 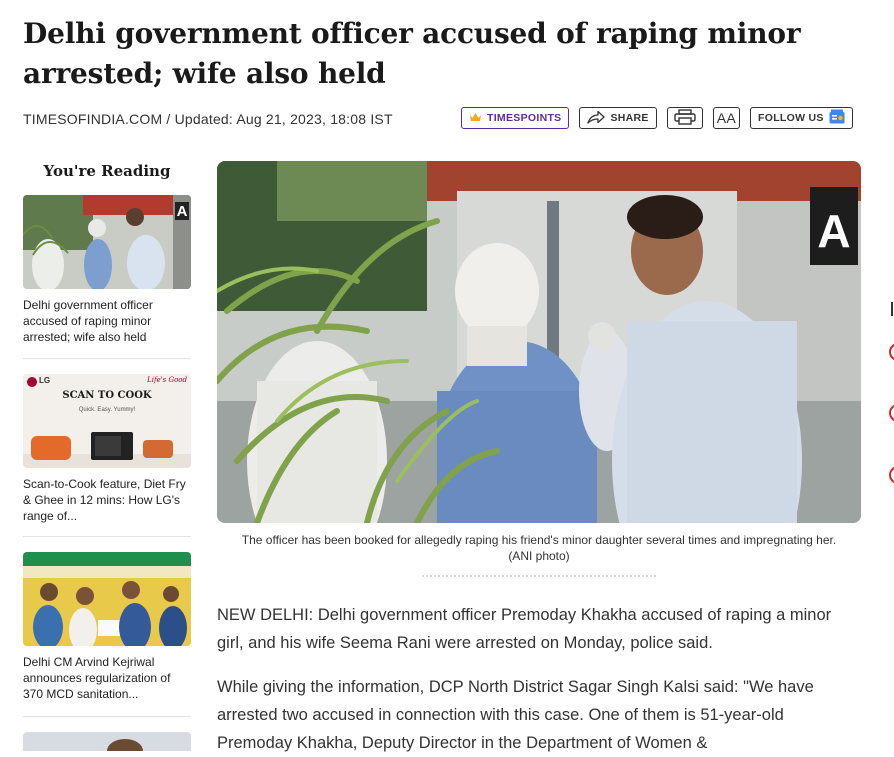 What do you see at coordinates (539, 576) in the screenshot?
I see `caption-divider` at bounding box center [539, 576].